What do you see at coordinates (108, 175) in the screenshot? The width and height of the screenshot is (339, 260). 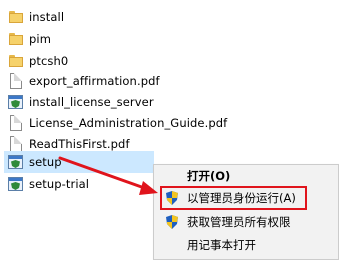 I see `annotation-arrow` at bounding box center [108, 175].